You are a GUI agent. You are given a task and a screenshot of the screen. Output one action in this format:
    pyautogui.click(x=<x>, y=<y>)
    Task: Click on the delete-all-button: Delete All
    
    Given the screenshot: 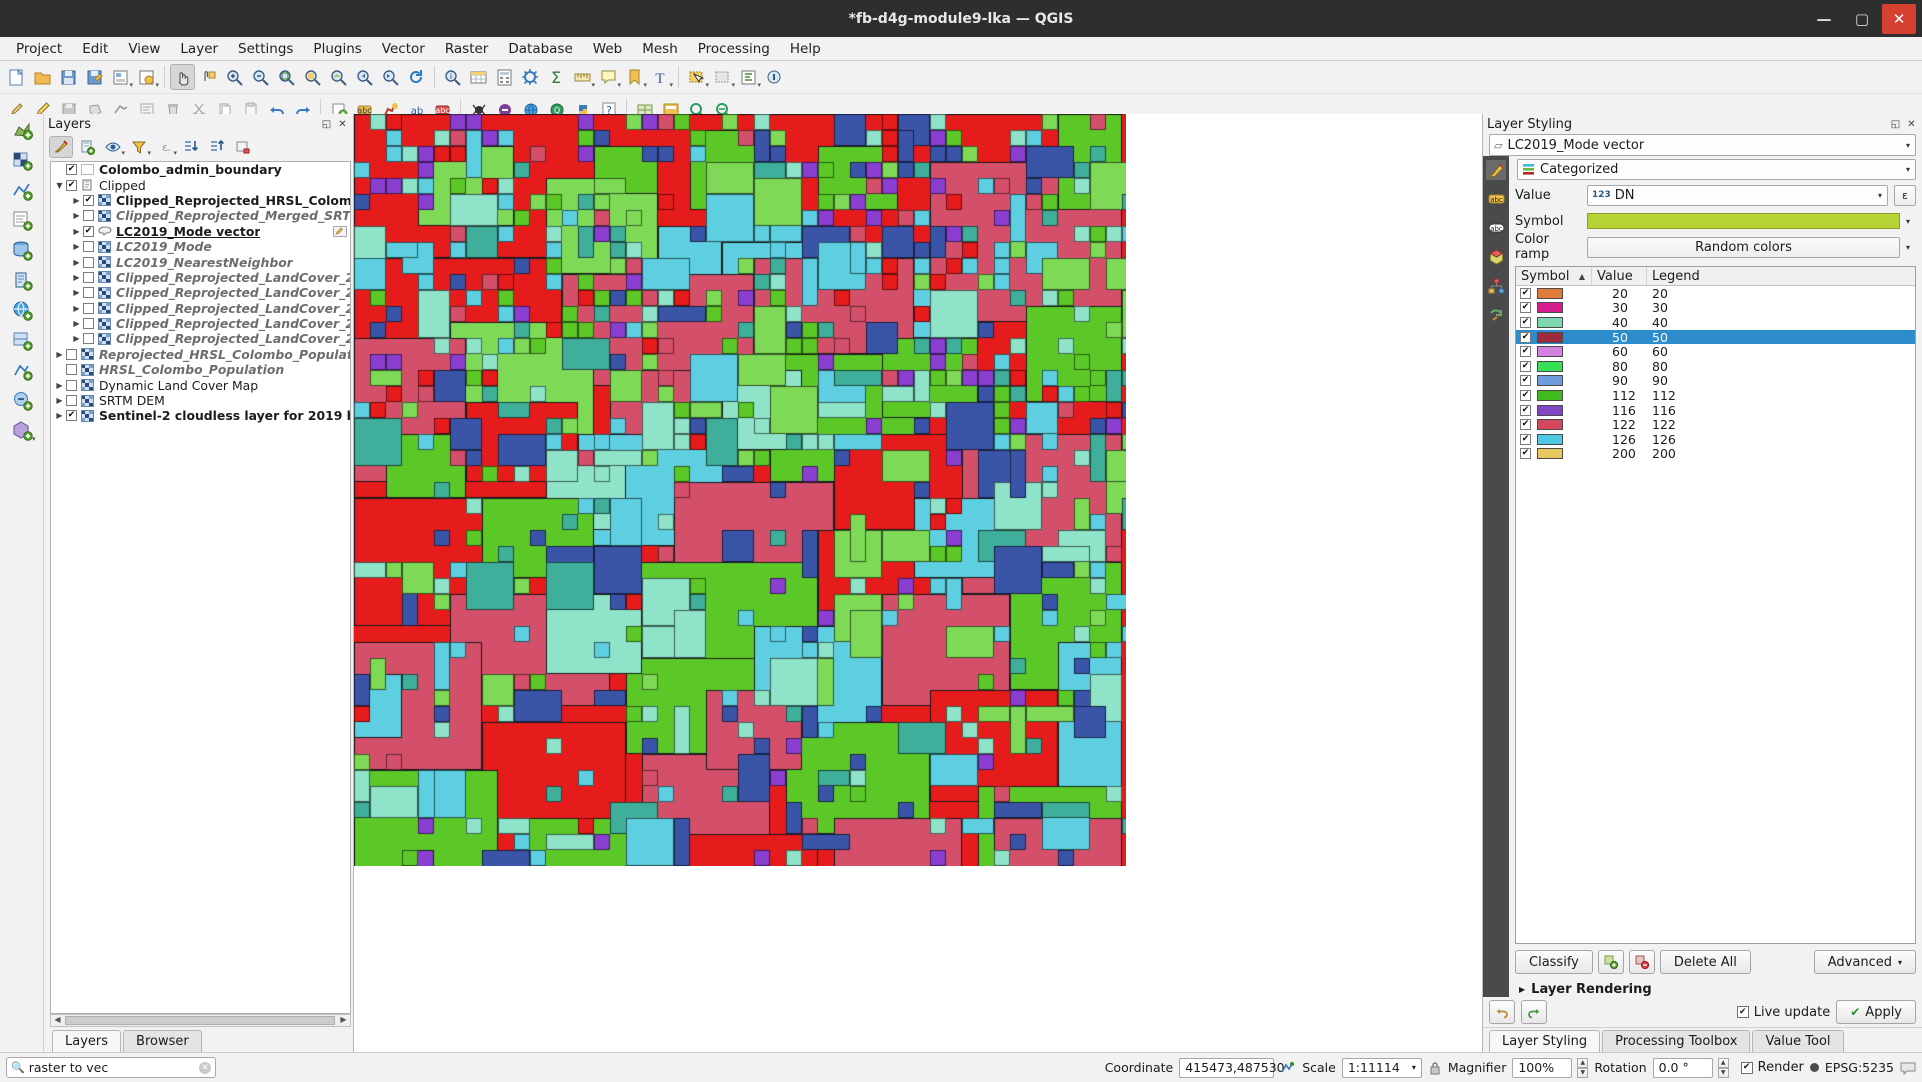 What is the action you would take?
    pyautogui.click(x=1705, y=962)
    